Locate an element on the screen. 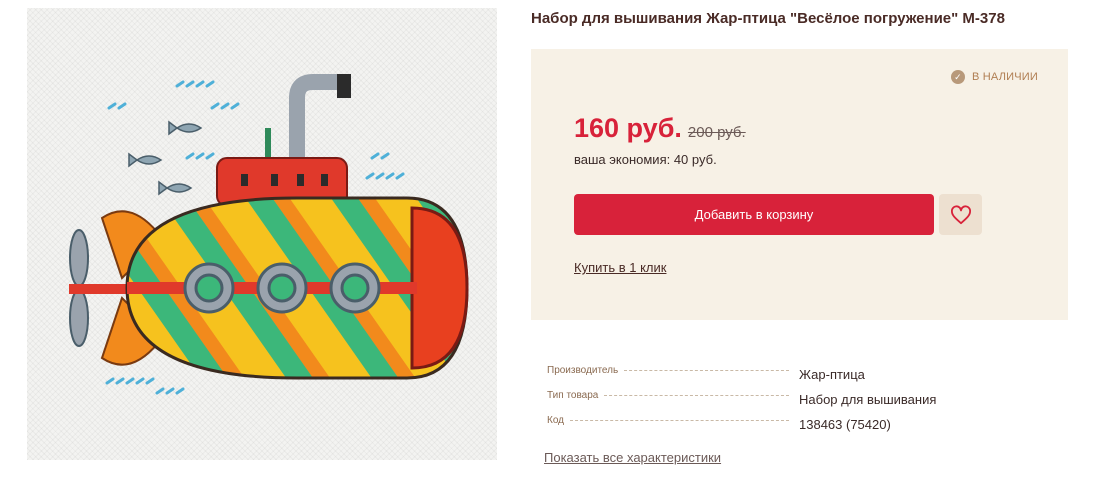  spec-label: Производитель is located at coordinates (583, 370).